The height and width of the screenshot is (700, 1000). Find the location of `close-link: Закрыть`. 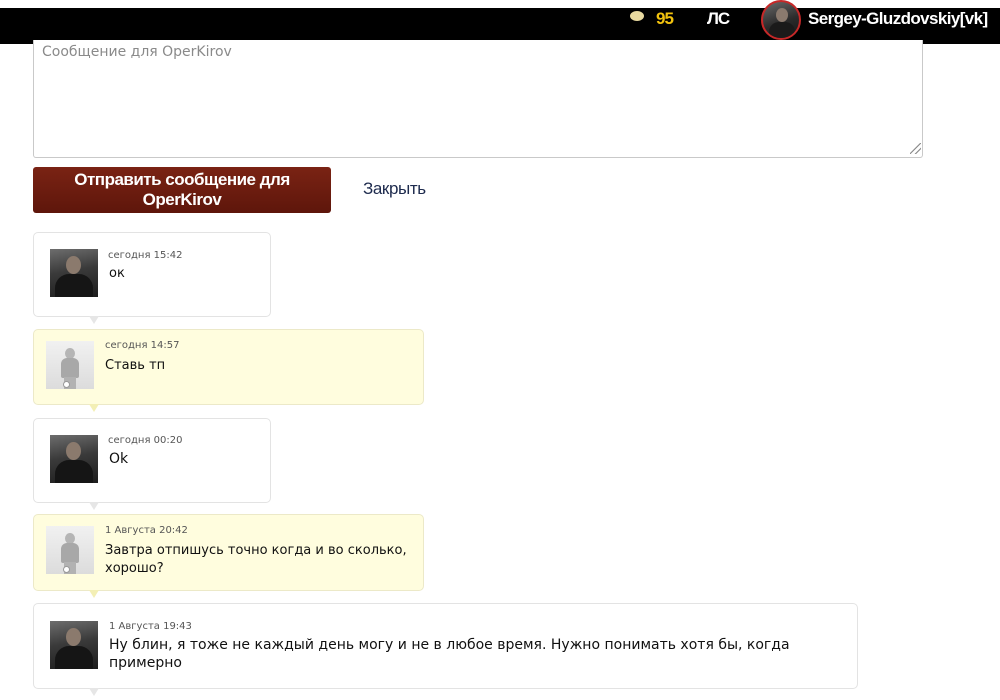

close-link: Закрыть is located at coordinates (394, 189).